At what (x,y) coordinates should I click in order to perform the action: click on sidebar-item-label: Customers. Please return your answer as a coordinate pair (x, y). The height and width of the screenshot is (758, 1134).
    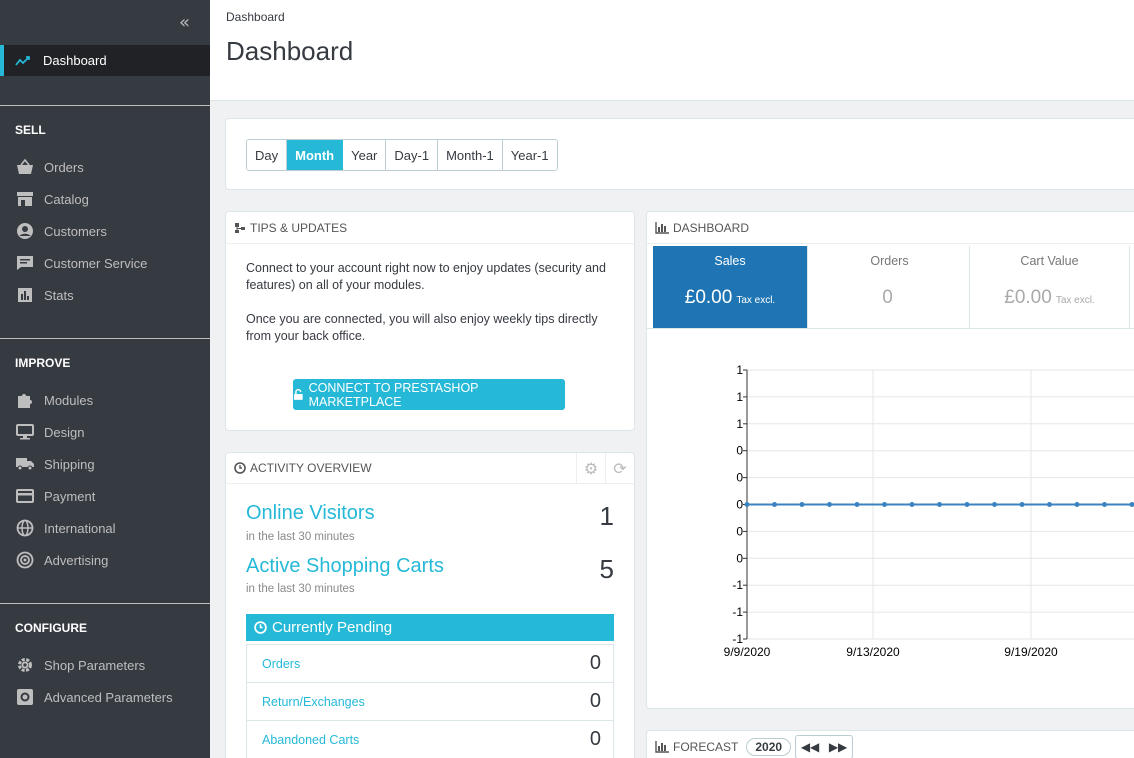
    Looking at the image, I should click on (75, 231).